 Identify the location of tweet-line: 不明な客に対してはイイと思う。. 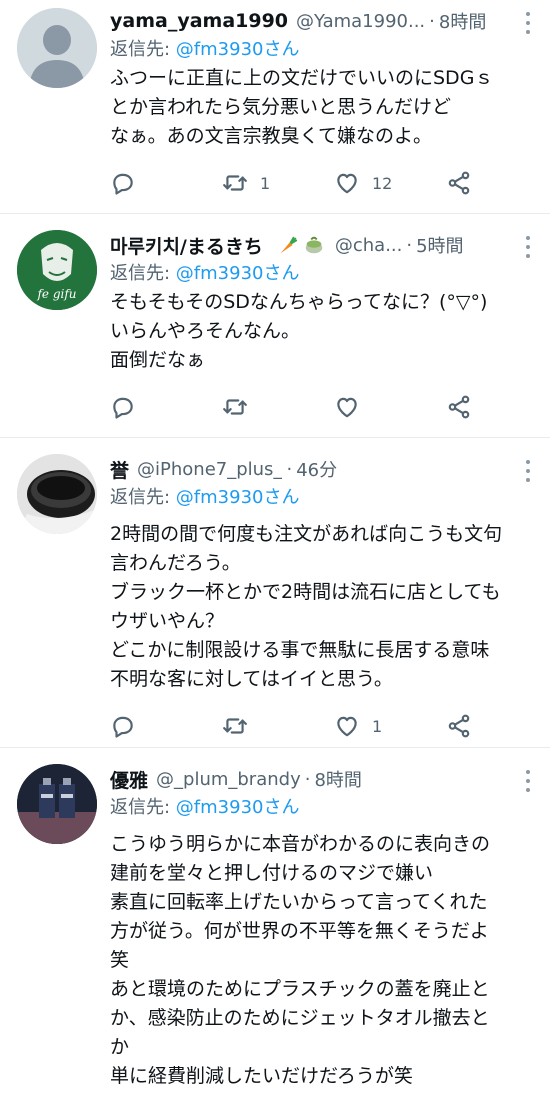
(251, 679).